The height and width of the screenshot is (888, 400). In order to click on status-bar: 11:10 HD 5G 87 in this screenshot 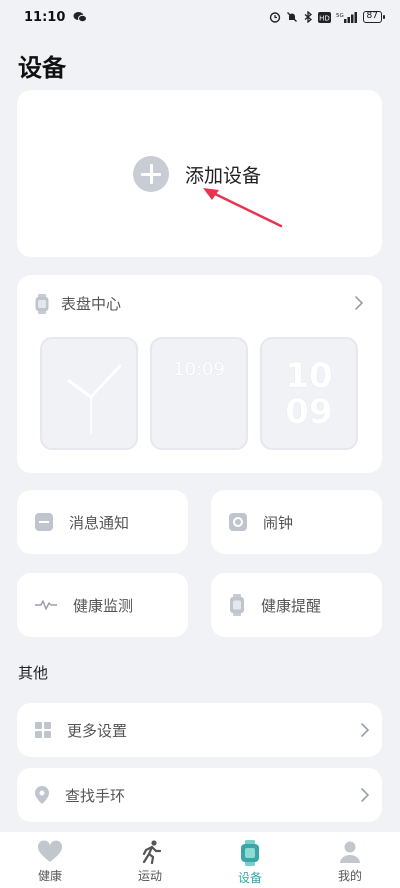, I will do `click(200, 17)`.